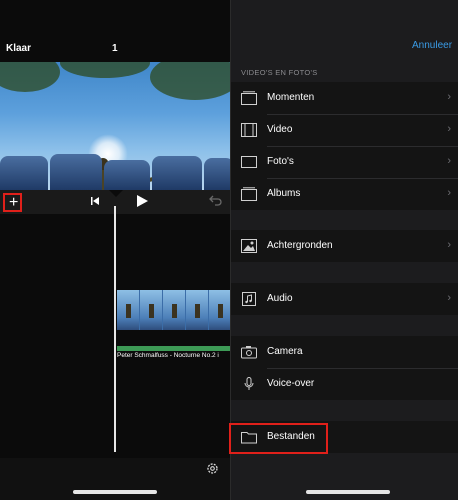 This screenshot has height=500, width=458. What do you see at coordinates (280, 298) in the screenshot?
I see `row-label: Audio` at bounding box center [280, 298].